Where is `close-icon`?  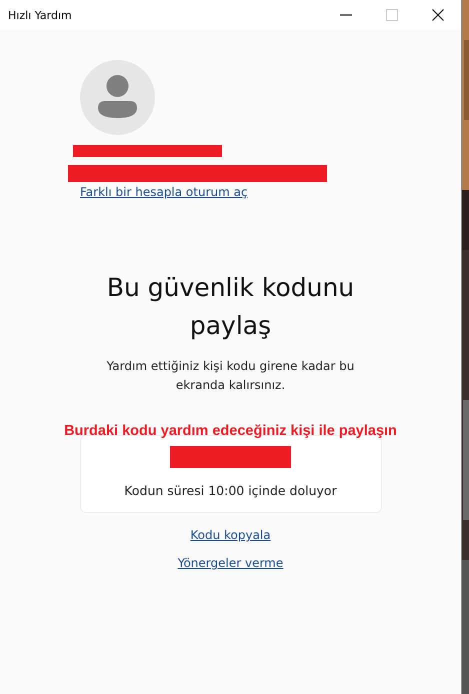 close-icon is located at coordinates (438, 15).